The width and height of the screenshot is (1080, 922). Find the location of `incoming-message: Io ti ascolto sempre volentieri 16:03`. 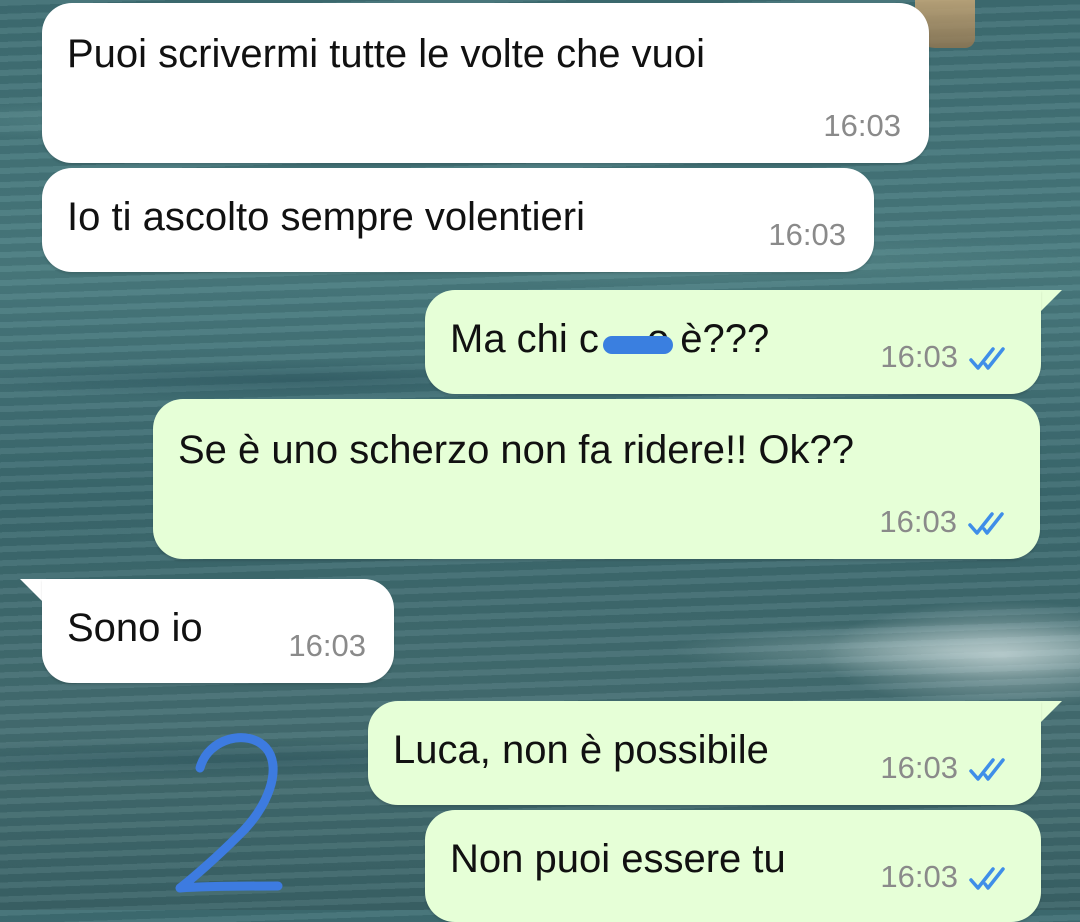

incoming-message: Io ti ascolto sempre volentieri 16:03 is located at coordinates (458, 220).